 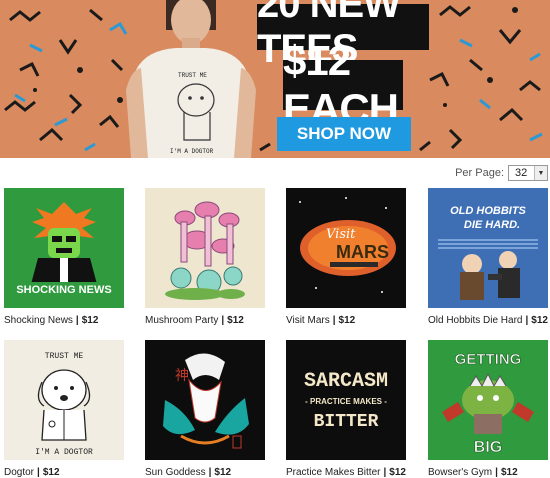 I want to click on product-caption: Sun Goddess | $12, so click(x=207, y=472).